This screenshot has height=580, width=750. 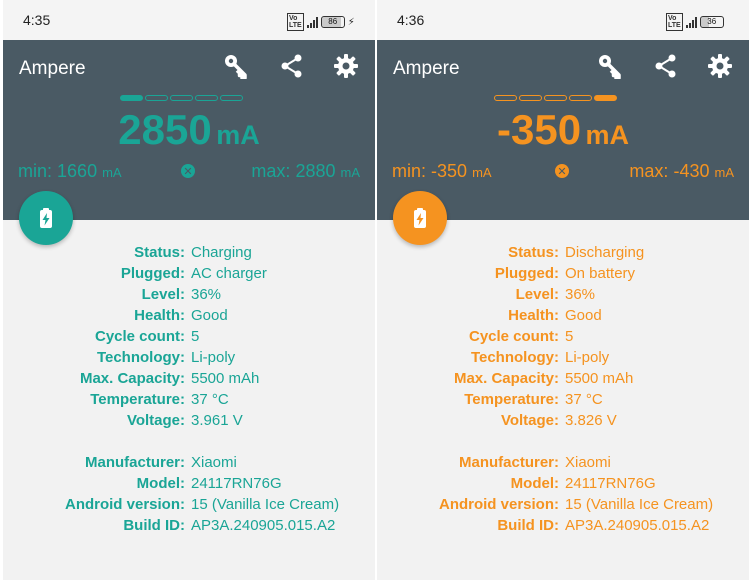 I want to click on status-icons: Vo LTE 86 ⚡, so click(x=321, y=22).